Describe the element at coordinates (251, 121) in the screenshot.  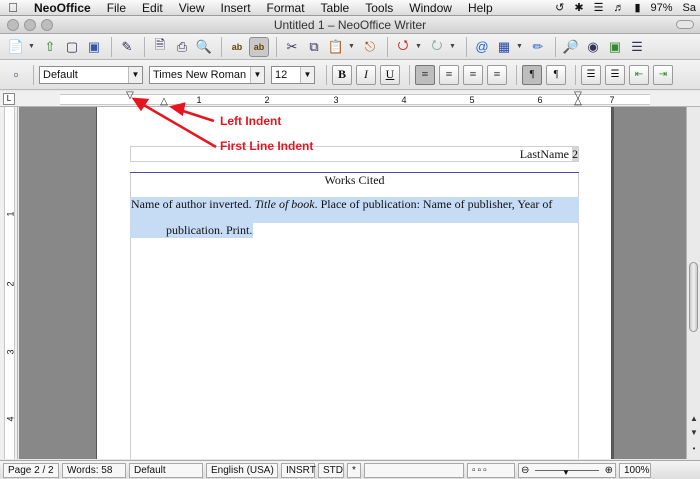
I see `left-indent-annotation: Left Indent` at that location.